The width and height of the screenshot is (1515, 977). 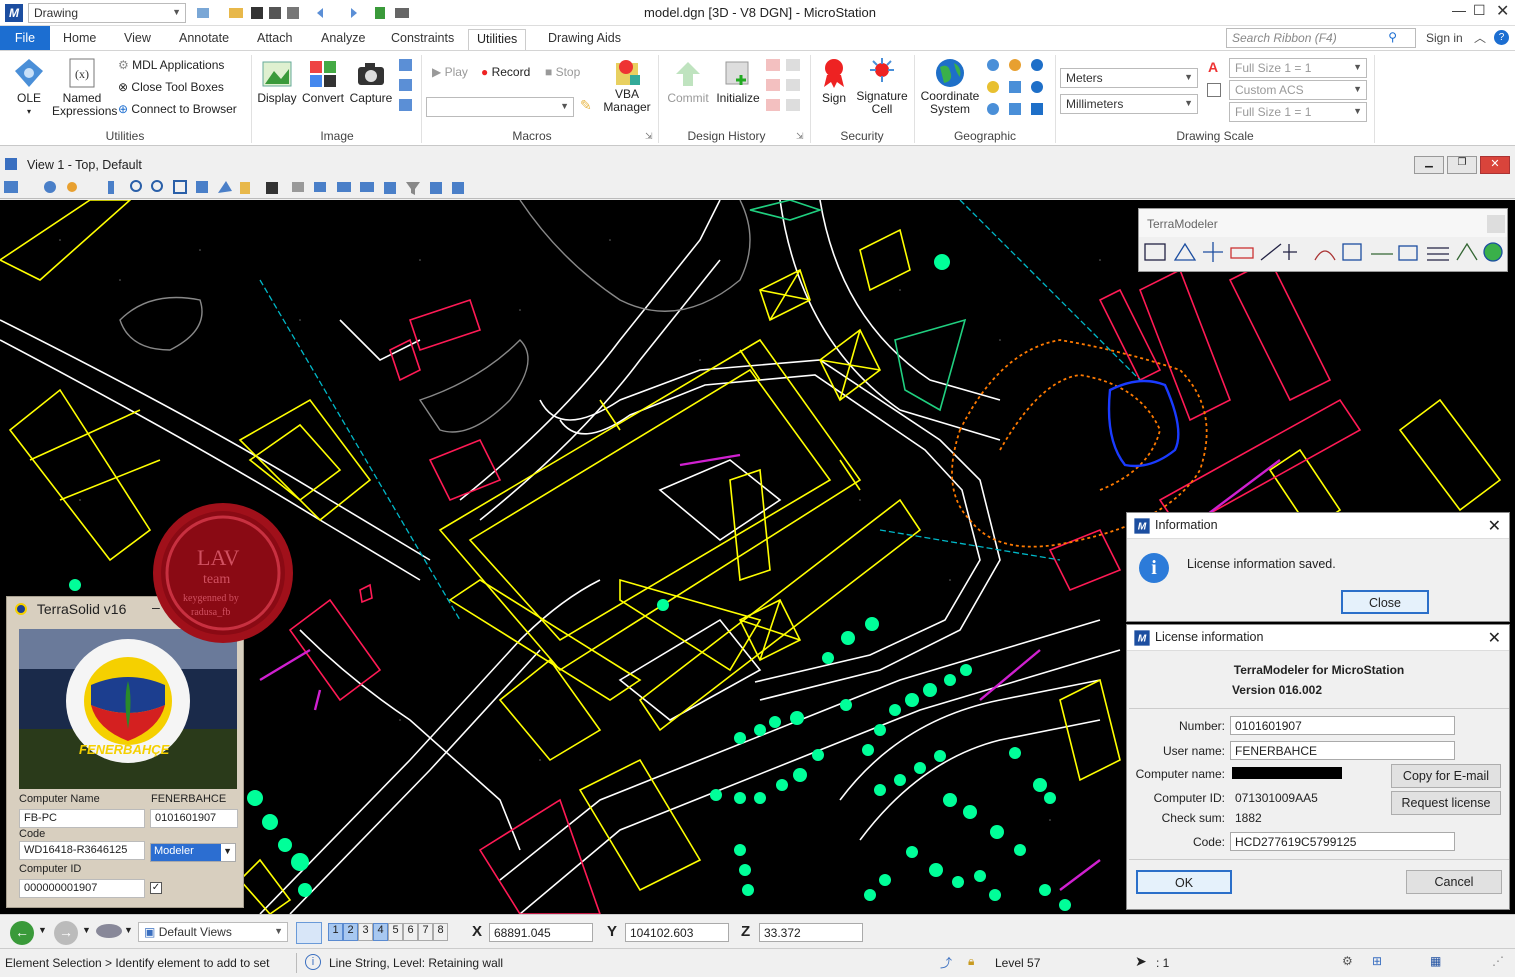 I want to click on toolbar-close-icon, so click(x=1496, y=224).